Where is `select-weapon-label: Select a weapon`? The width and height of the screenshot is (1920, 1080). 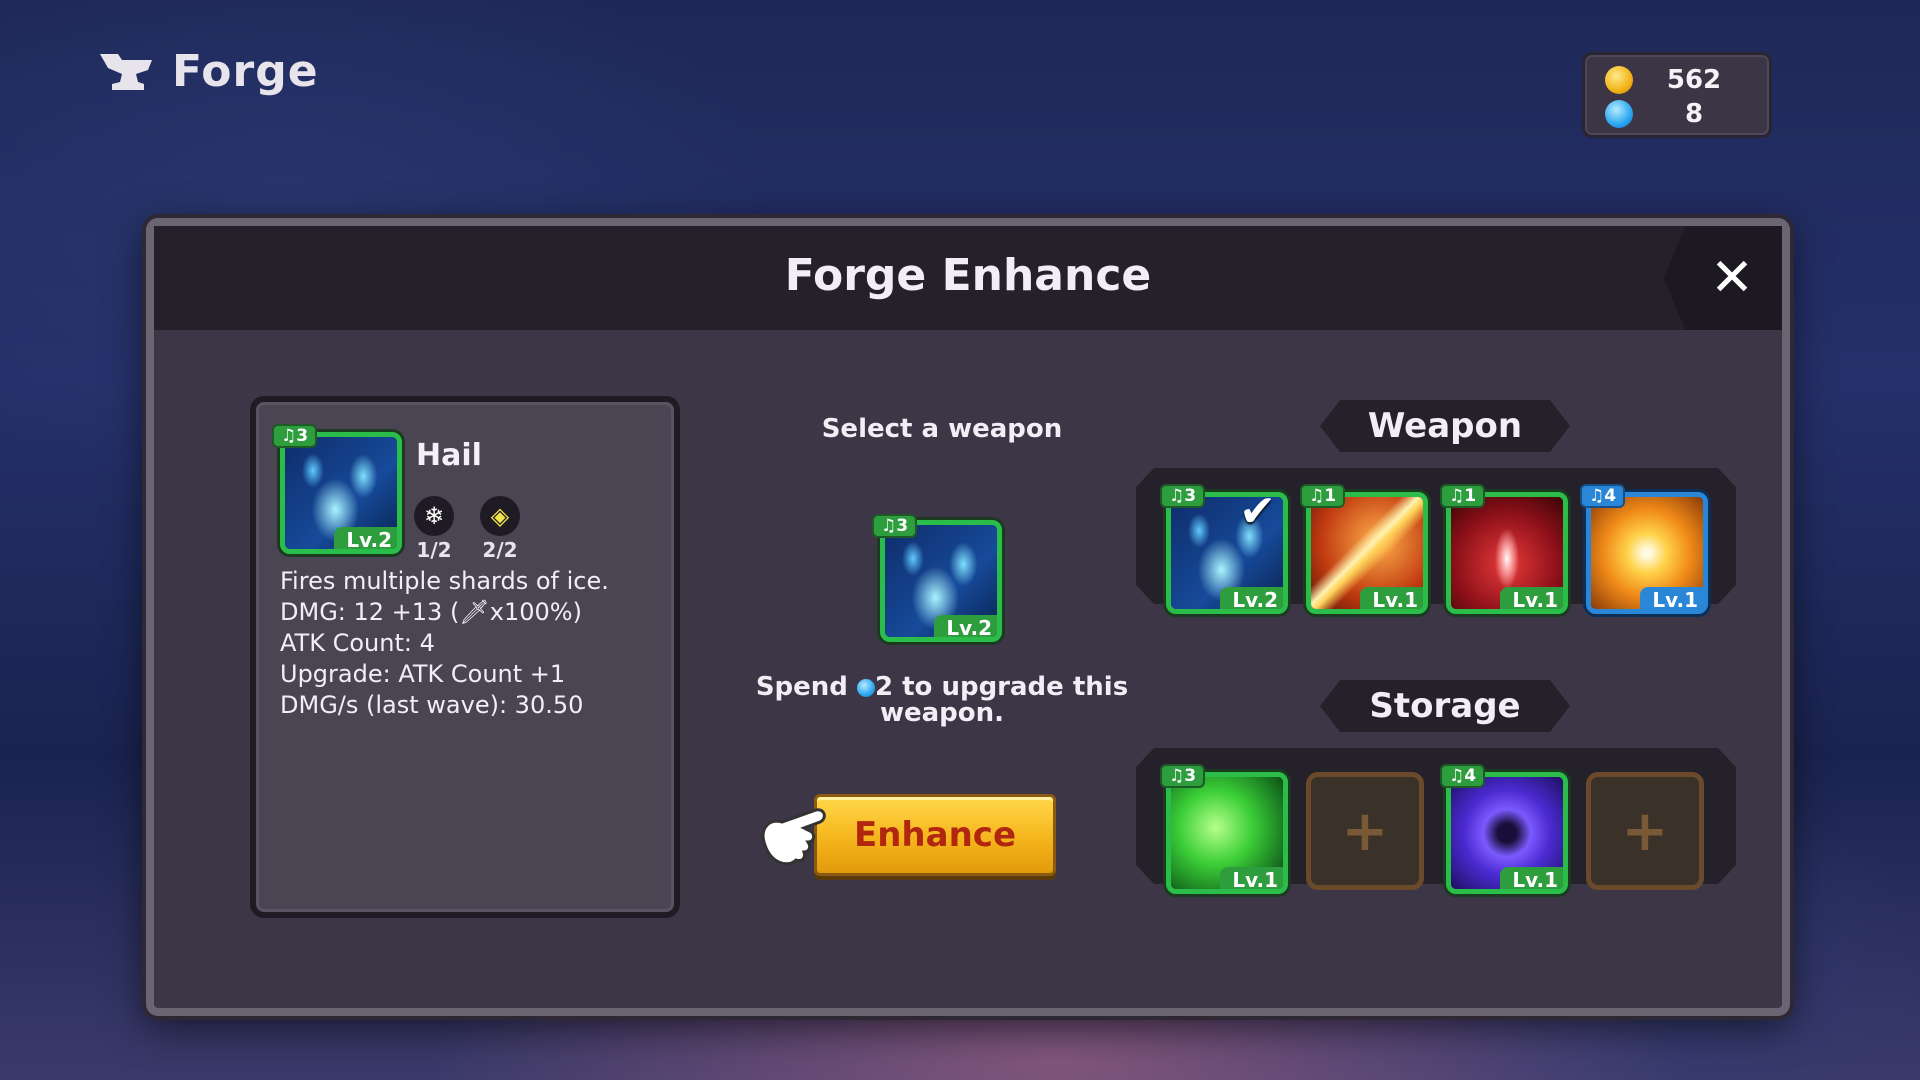 select-weapon-label: Select a weapon is located at coordinates (942, 429).